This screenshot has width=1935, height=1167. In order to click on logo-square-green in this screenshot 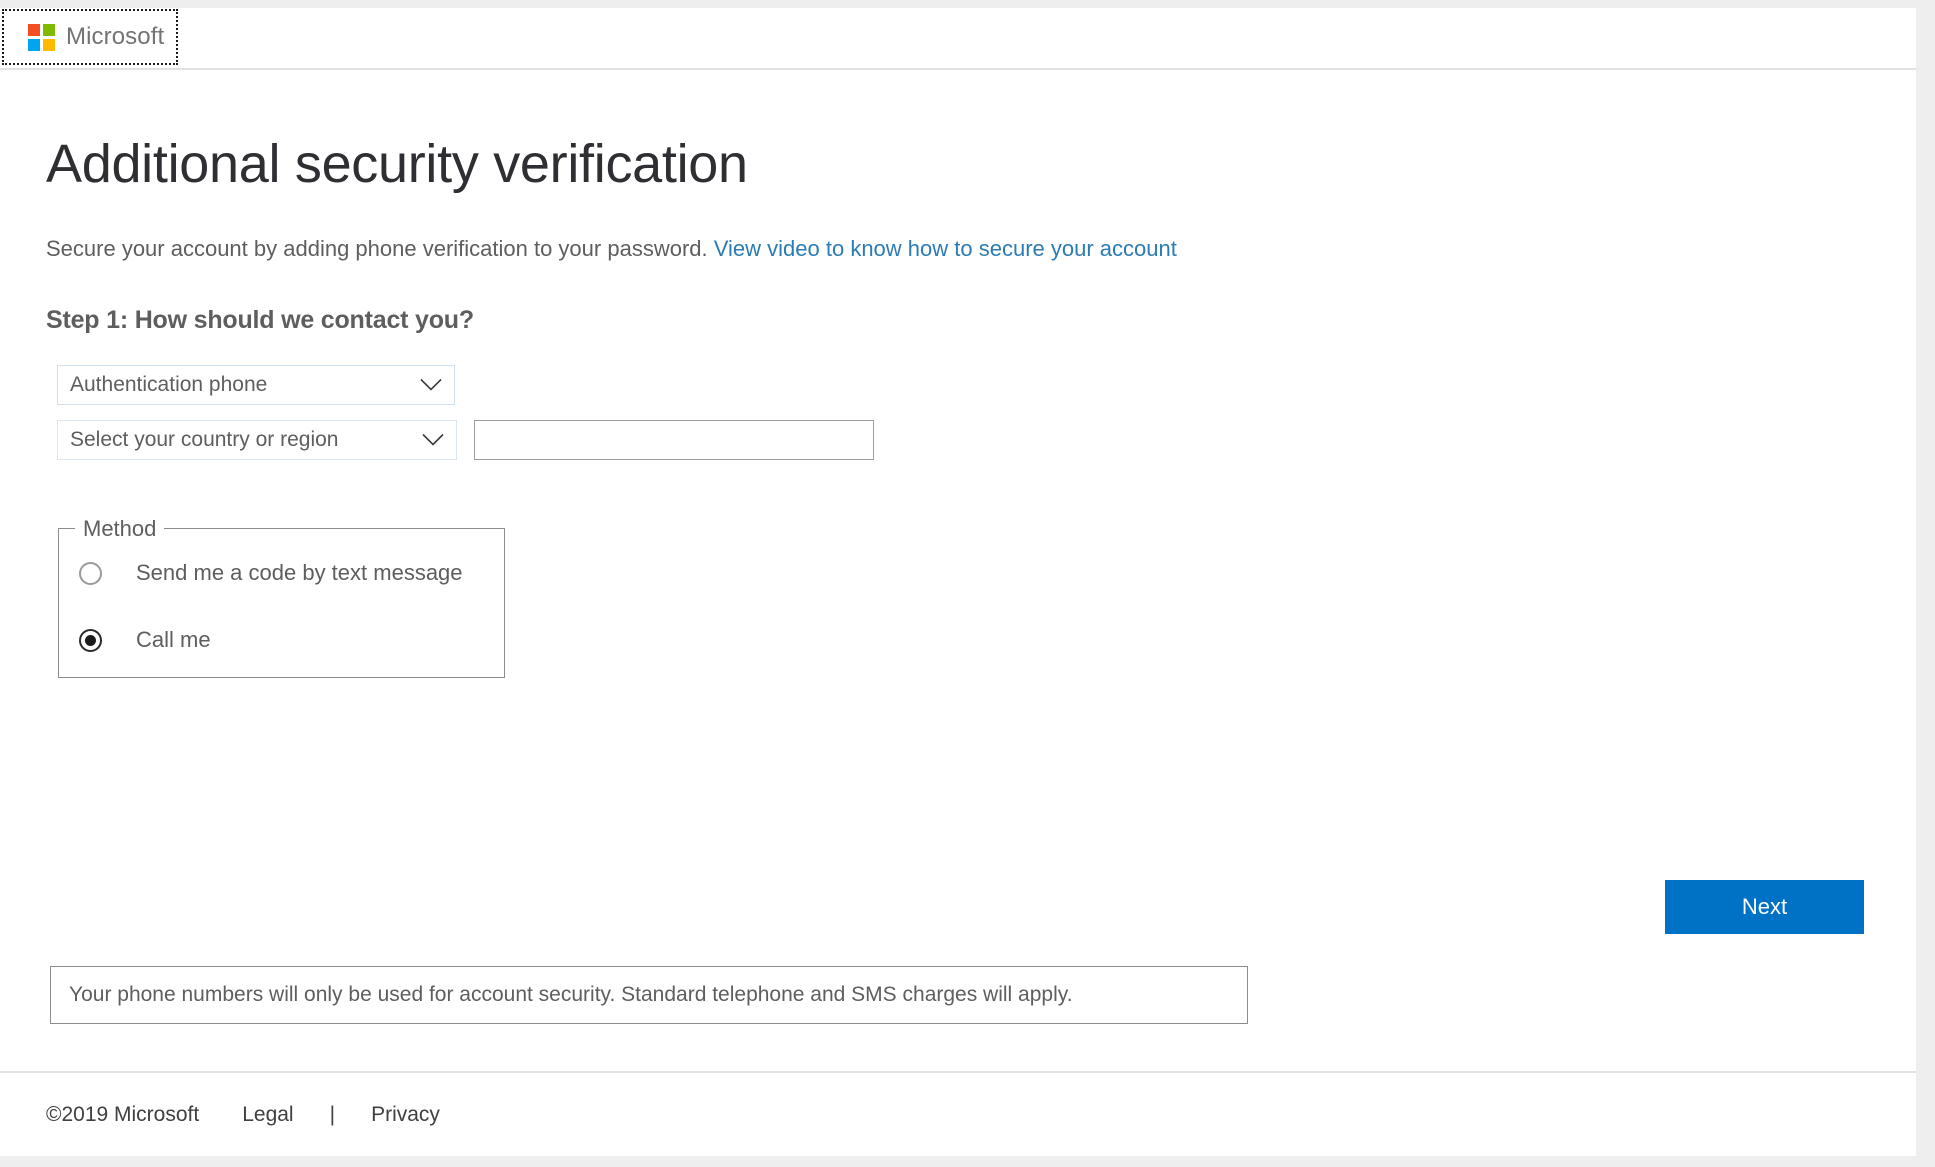, I will do `click(49, 29)`.